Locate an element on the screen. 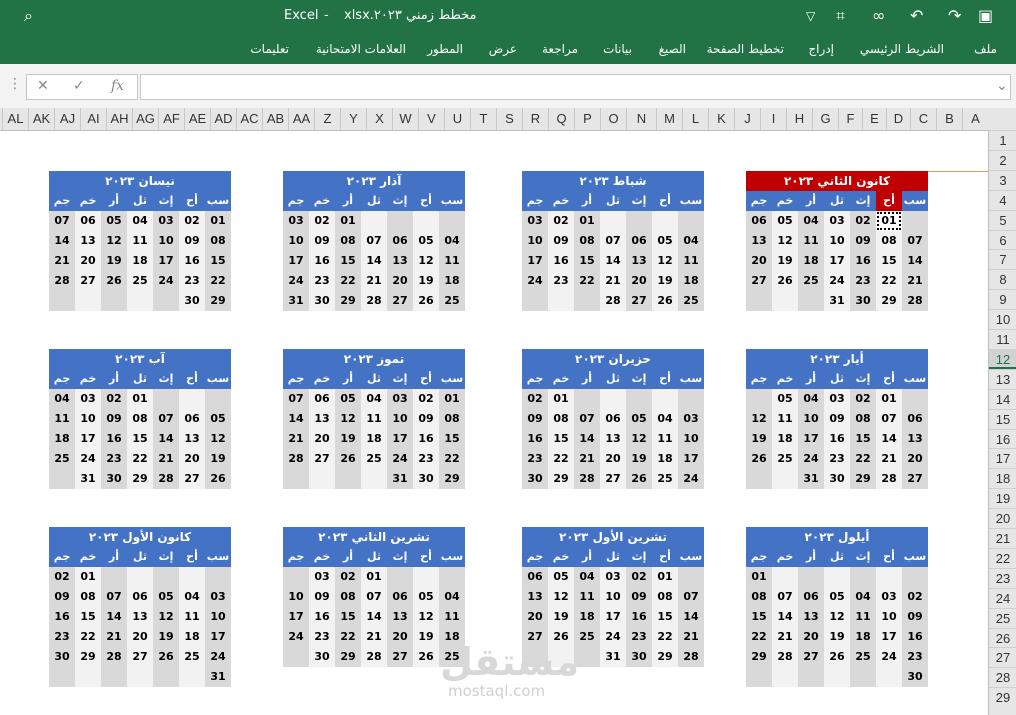 Image resolution: width=1016 pixels, height=715 pixels. column-header: Q is located at coordinates (561, 119).